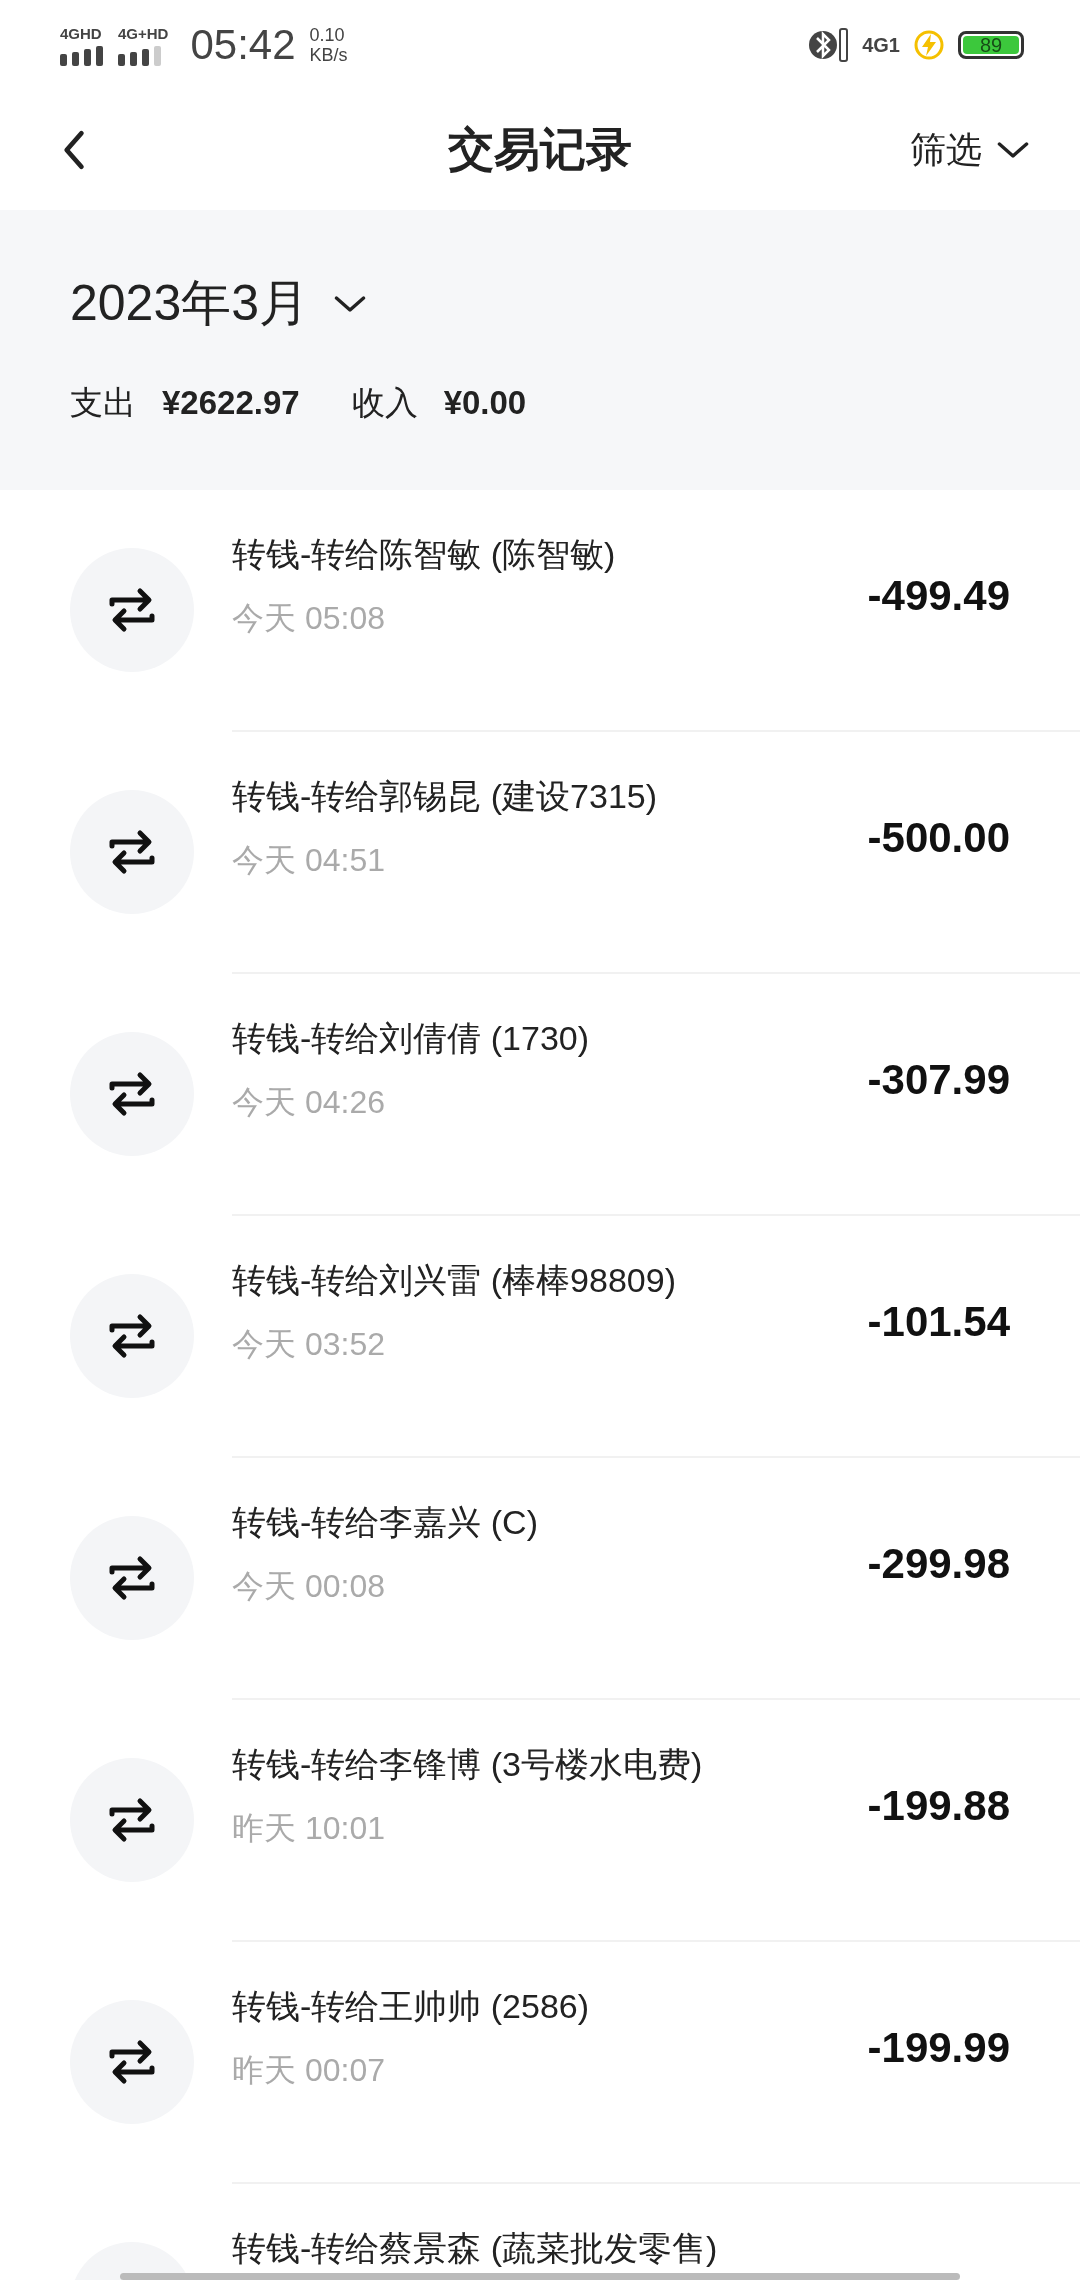 This screenshot has width=1080, height=2280. What do you see at coordinates (540, 853) in the screenshot?
I see `transaction-item: 转钱-转给郭锡昆 (建设7315) 今天 04:51 -500.00` at bounding box center [540, 853].